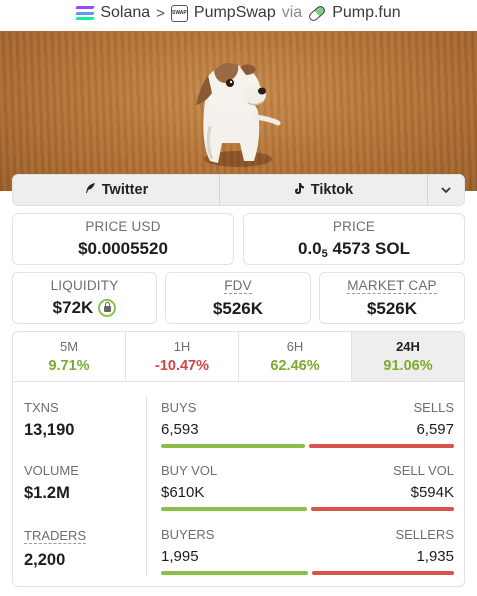 This screenshot has height=596, width=477. I want to click on feather-icon, so click(90, 190).